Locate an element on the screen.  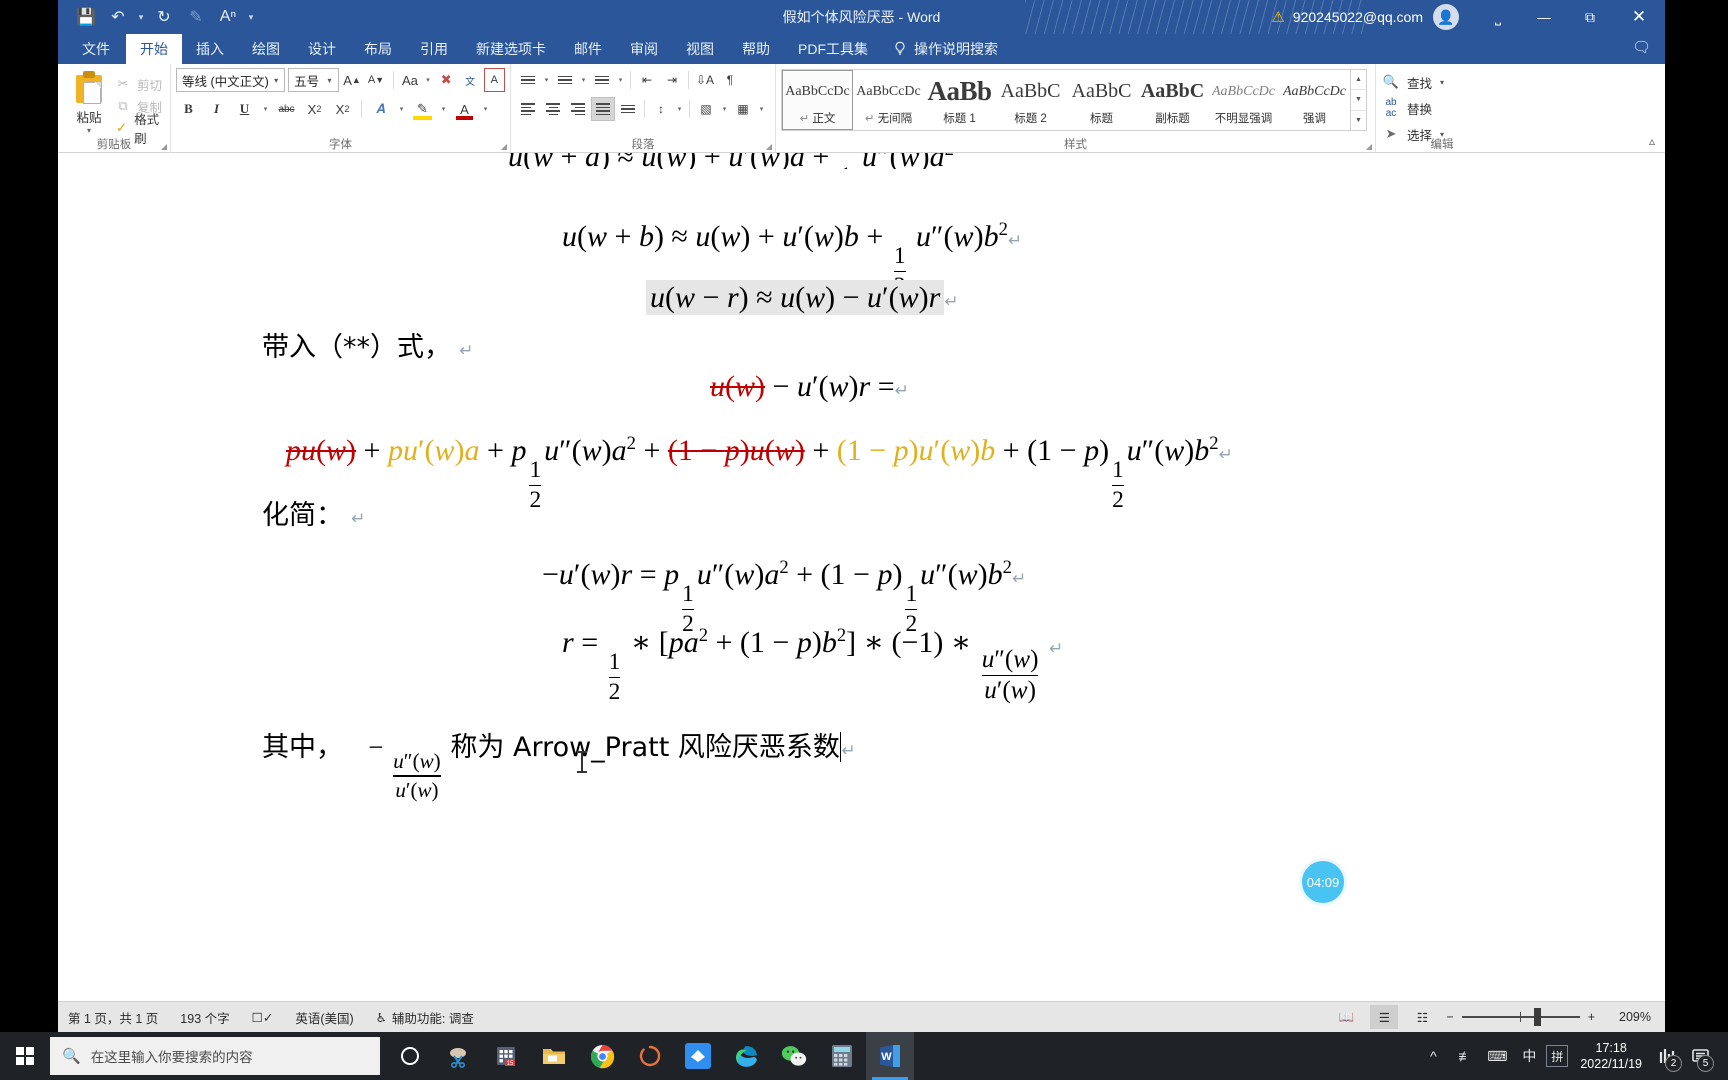
tab-pdf-tools: PDF工具集 is located at coordinates (833, 49).